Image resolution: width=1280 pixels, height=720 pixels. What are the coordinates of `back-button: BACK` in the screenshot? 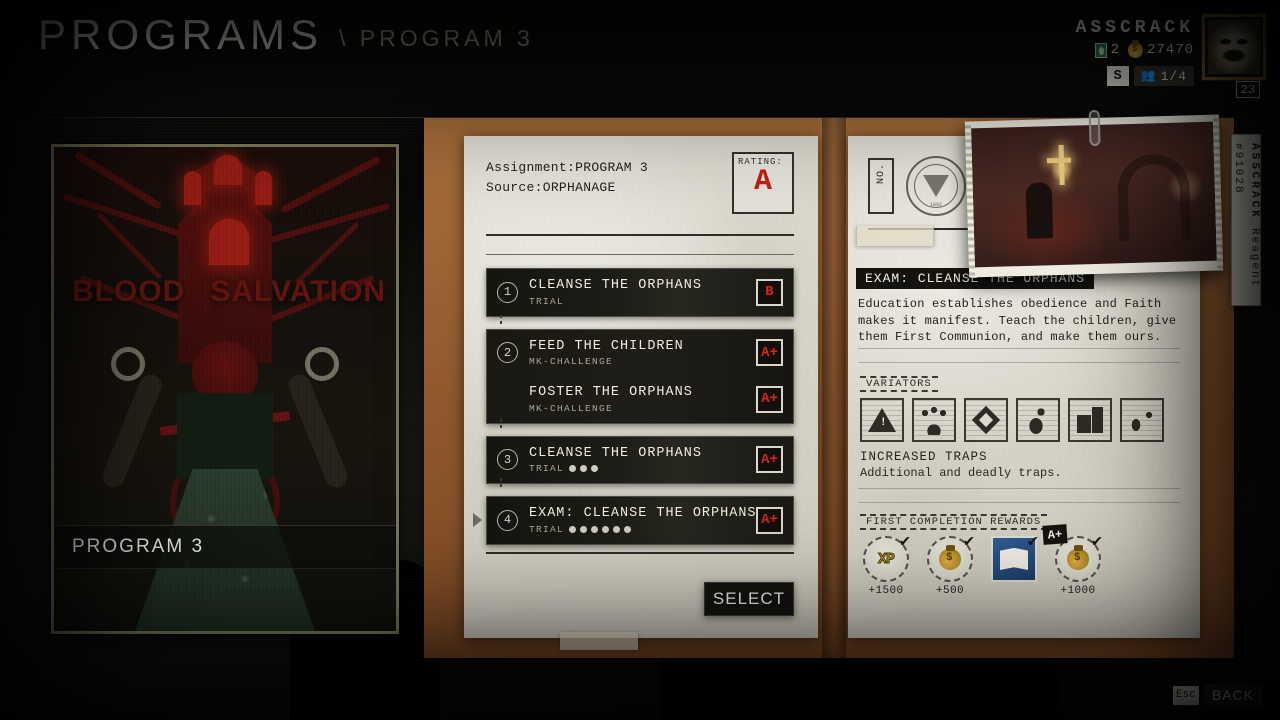 It's located at (1232, 695).